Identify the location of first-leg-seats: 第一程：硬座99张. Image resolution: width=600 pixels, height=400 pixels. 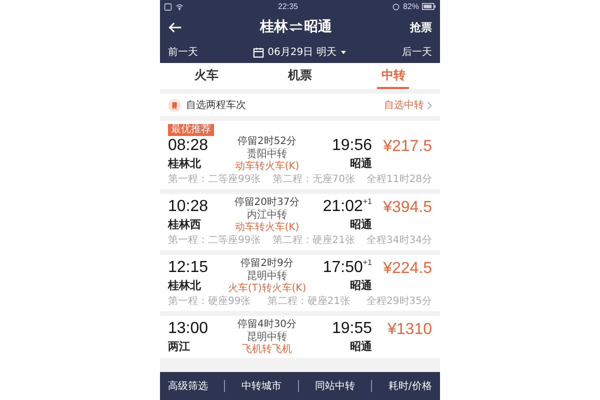
(209, 302).